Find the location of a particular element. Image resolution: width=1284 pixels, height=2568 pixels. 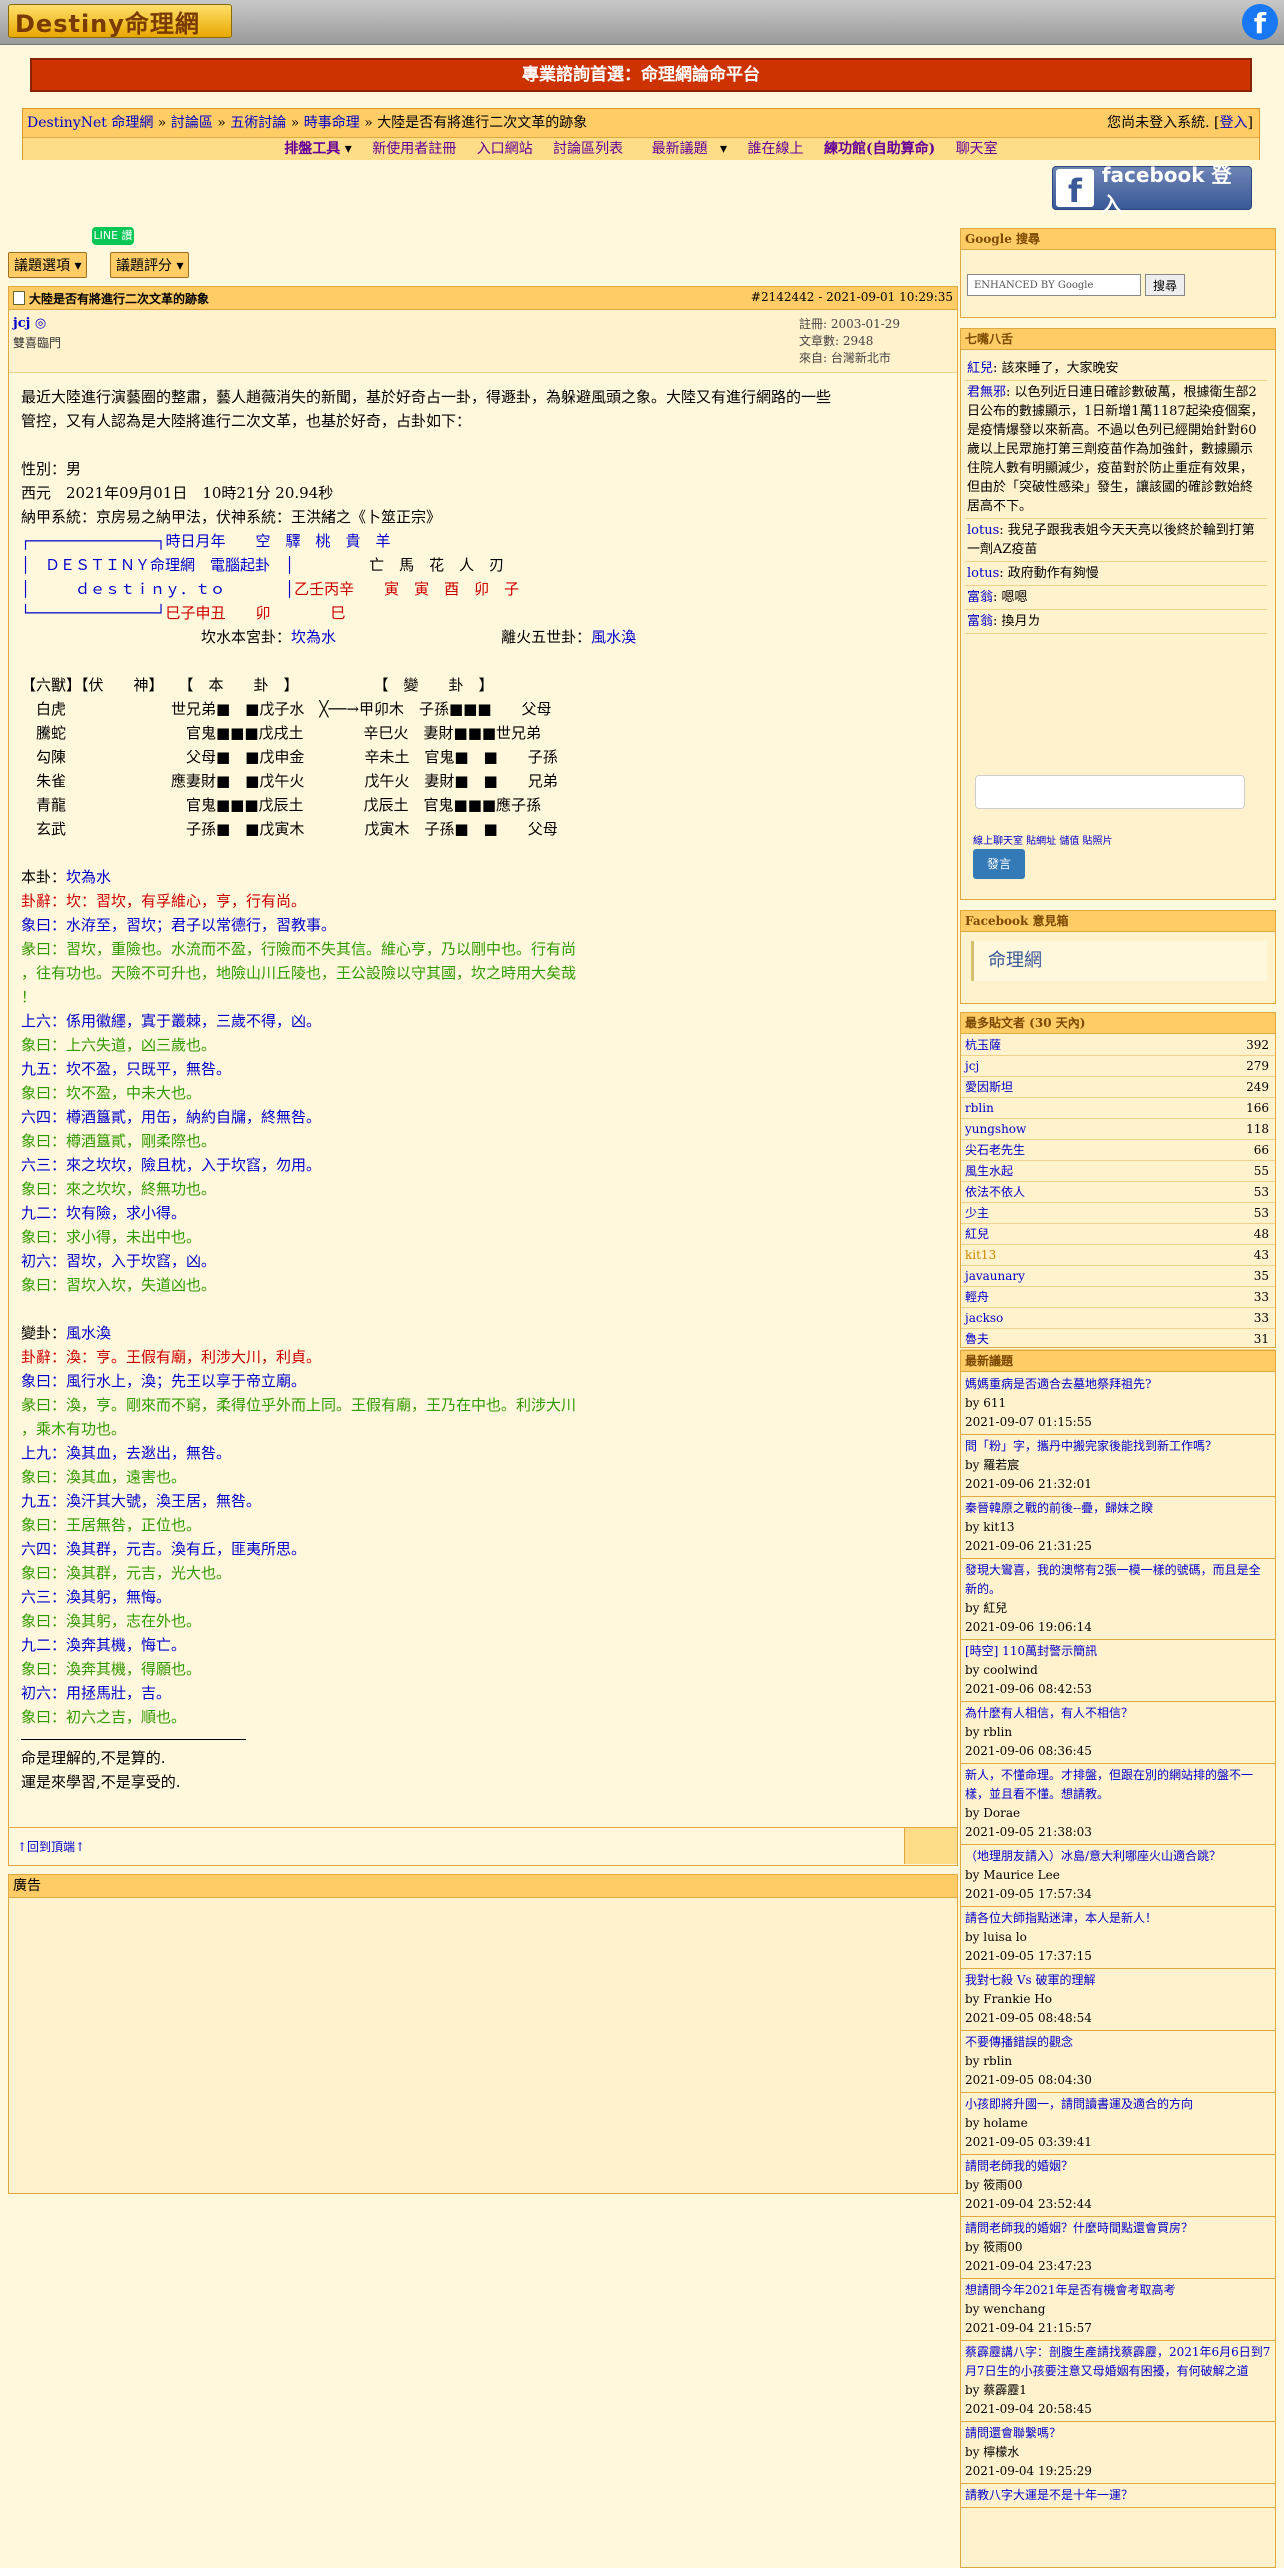

latest-topic-title: 請問還會聯繫嗎？ is located at coordinates (1118, 2433).